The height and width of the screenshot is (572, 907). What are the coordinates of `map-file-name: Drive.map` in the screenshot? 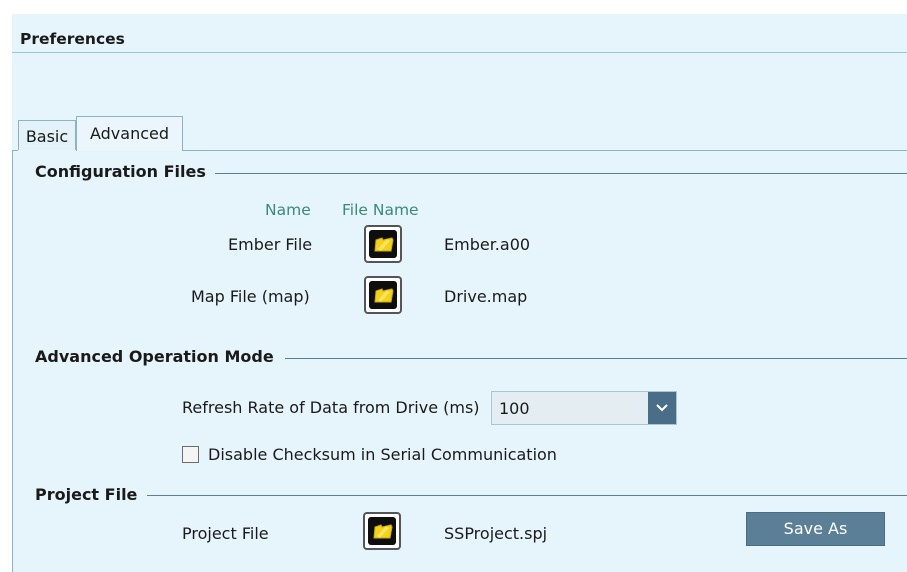 It's located at (486, 296).